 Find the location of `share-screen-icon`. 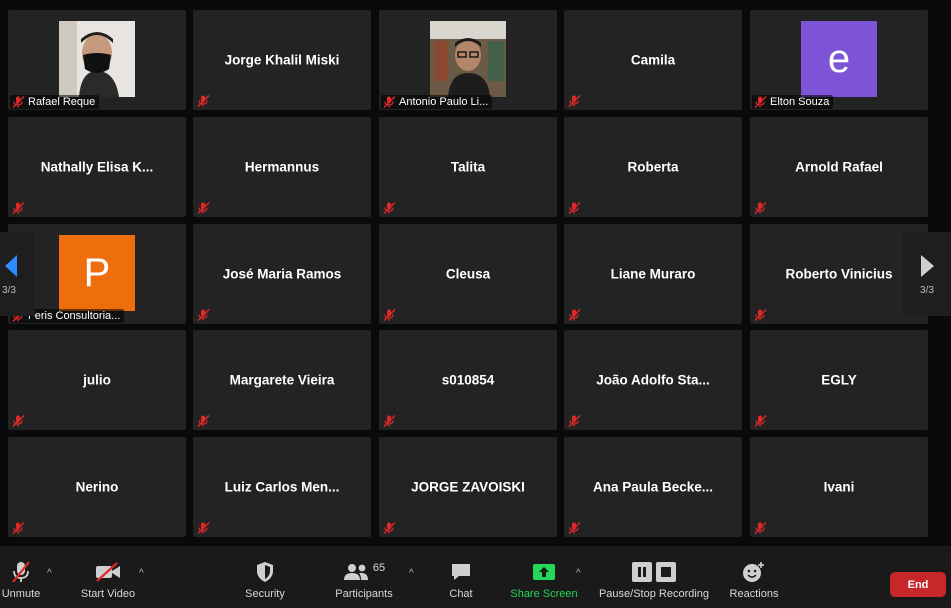

share-screen-icon is located at coordinates (544, 572).